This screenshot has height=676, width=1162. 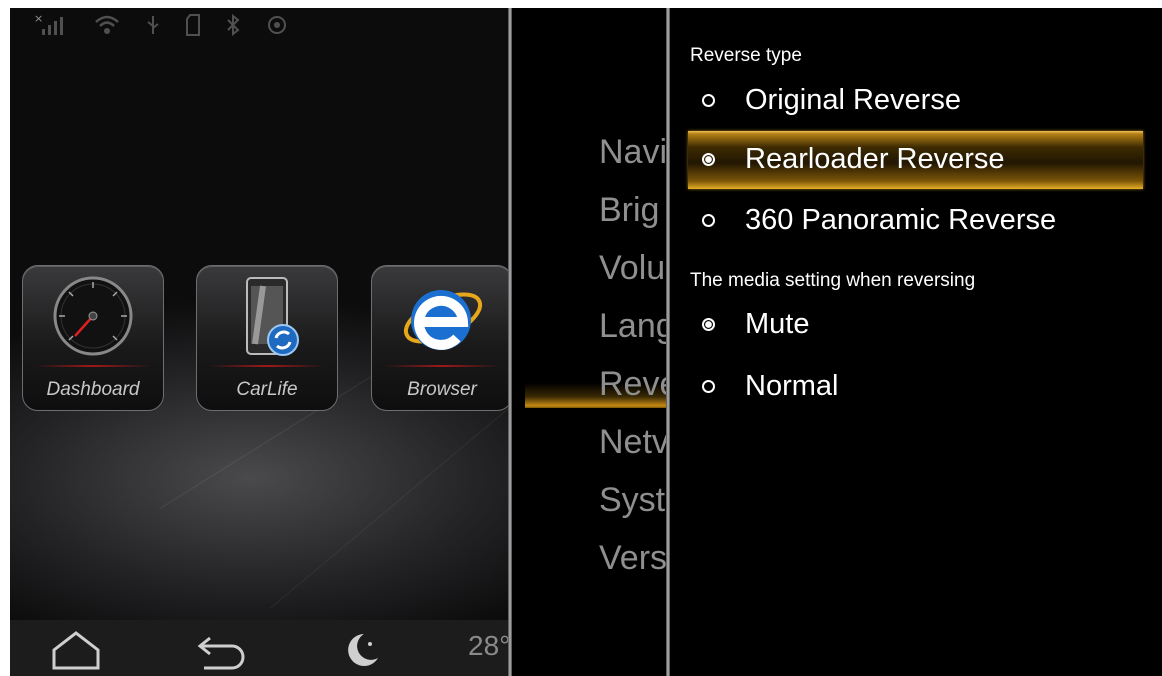 I want to click on app-label: Browser, so click(x=442, y=389).